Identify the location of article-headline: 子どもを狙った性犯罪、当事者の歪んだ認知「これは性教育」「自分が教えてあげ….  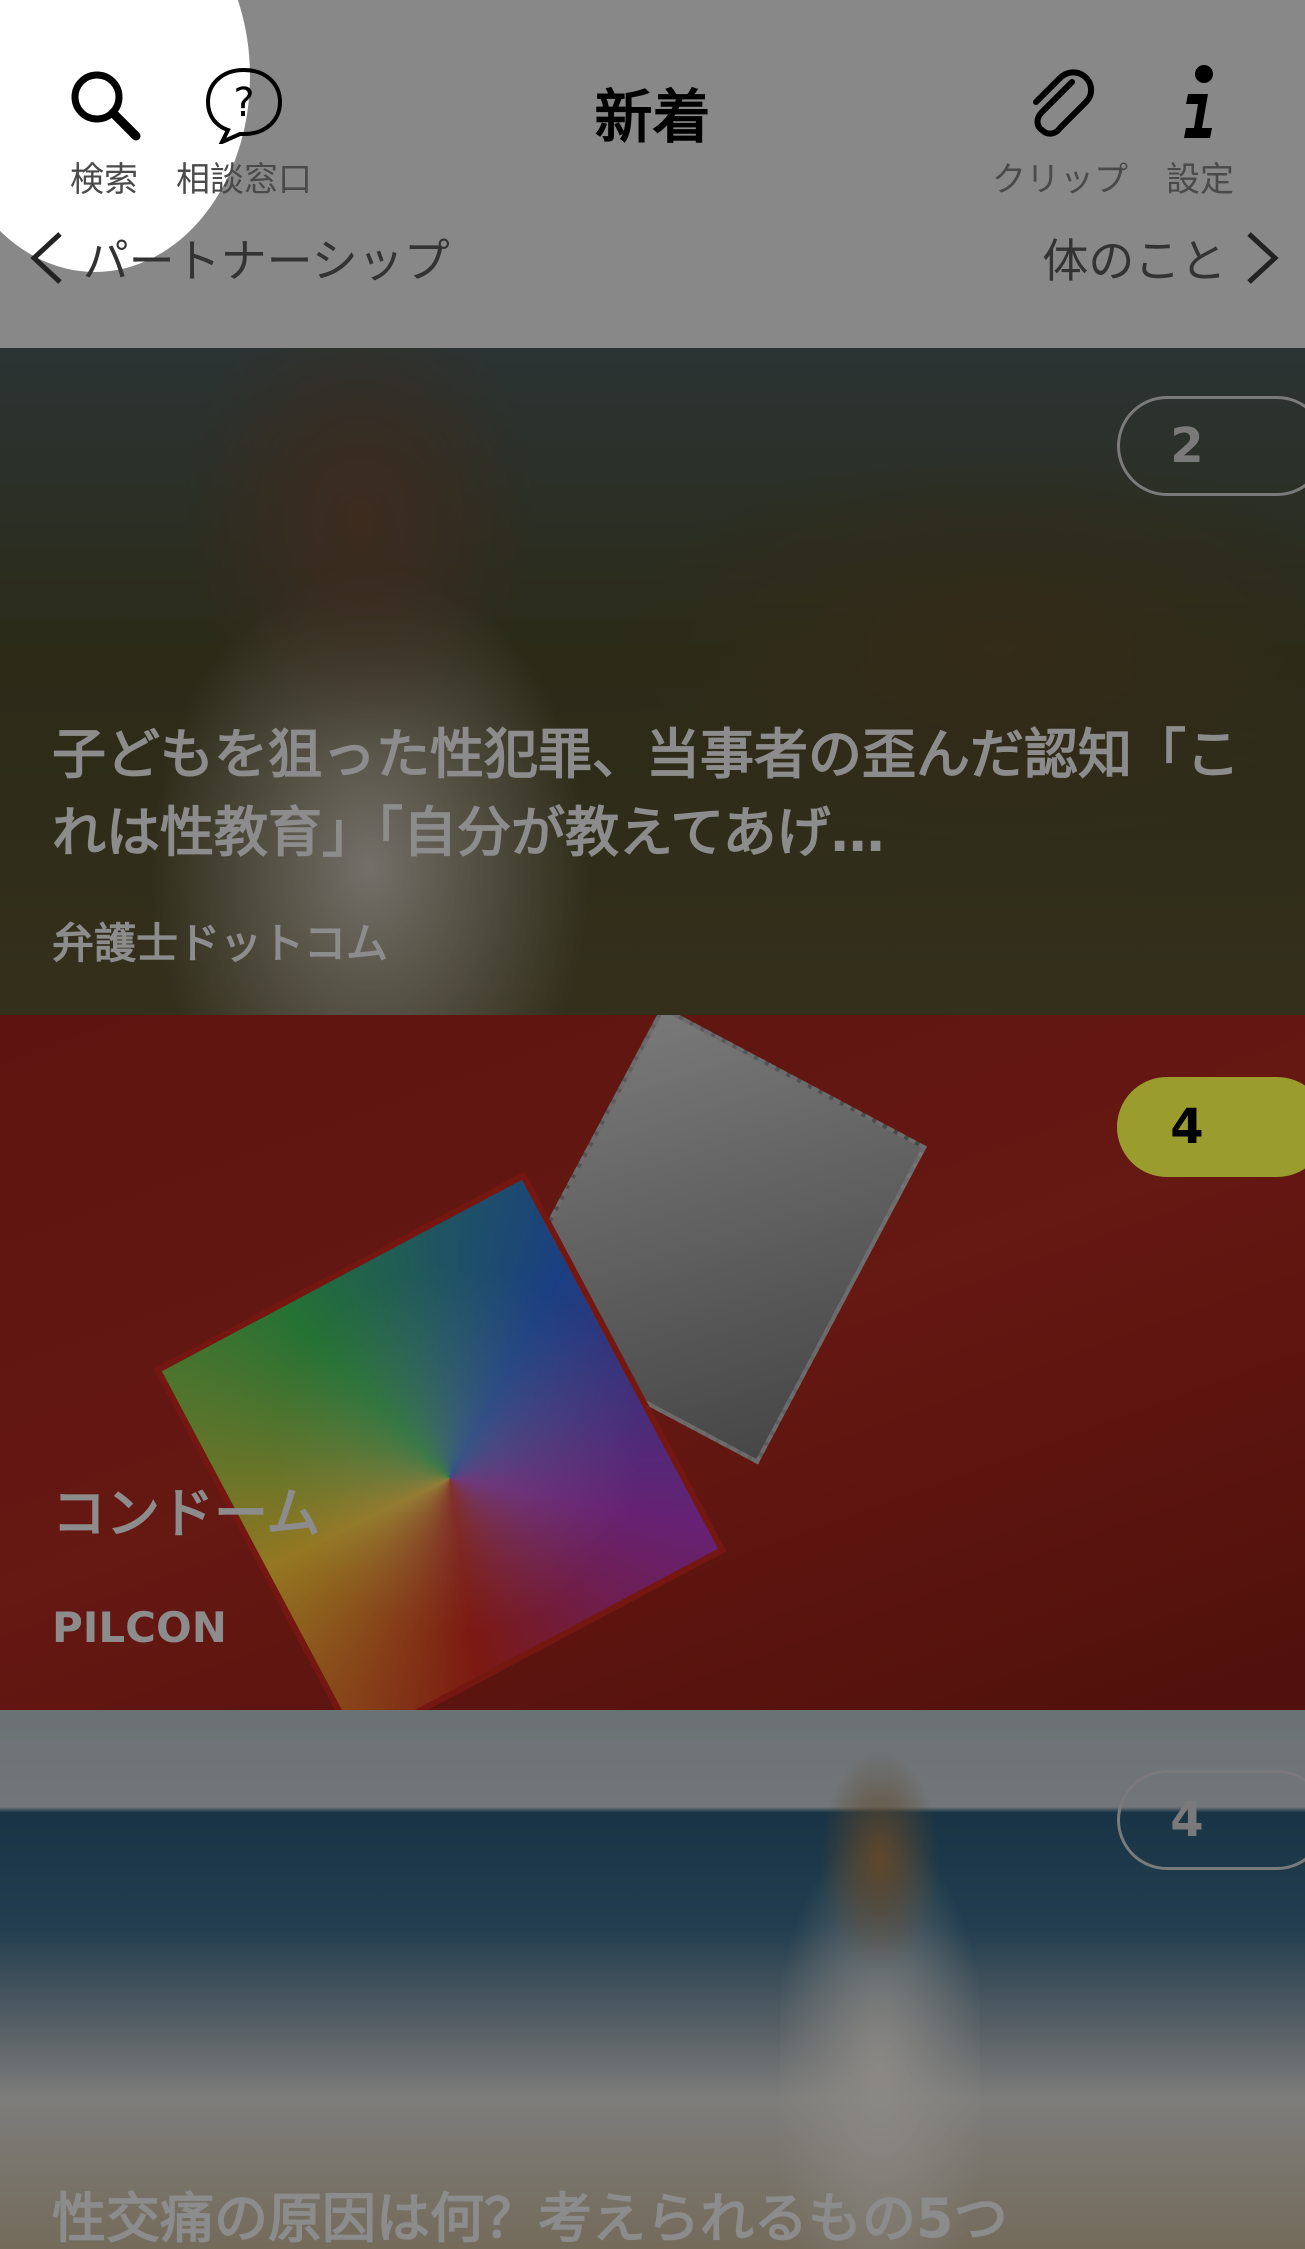
(646, 793).